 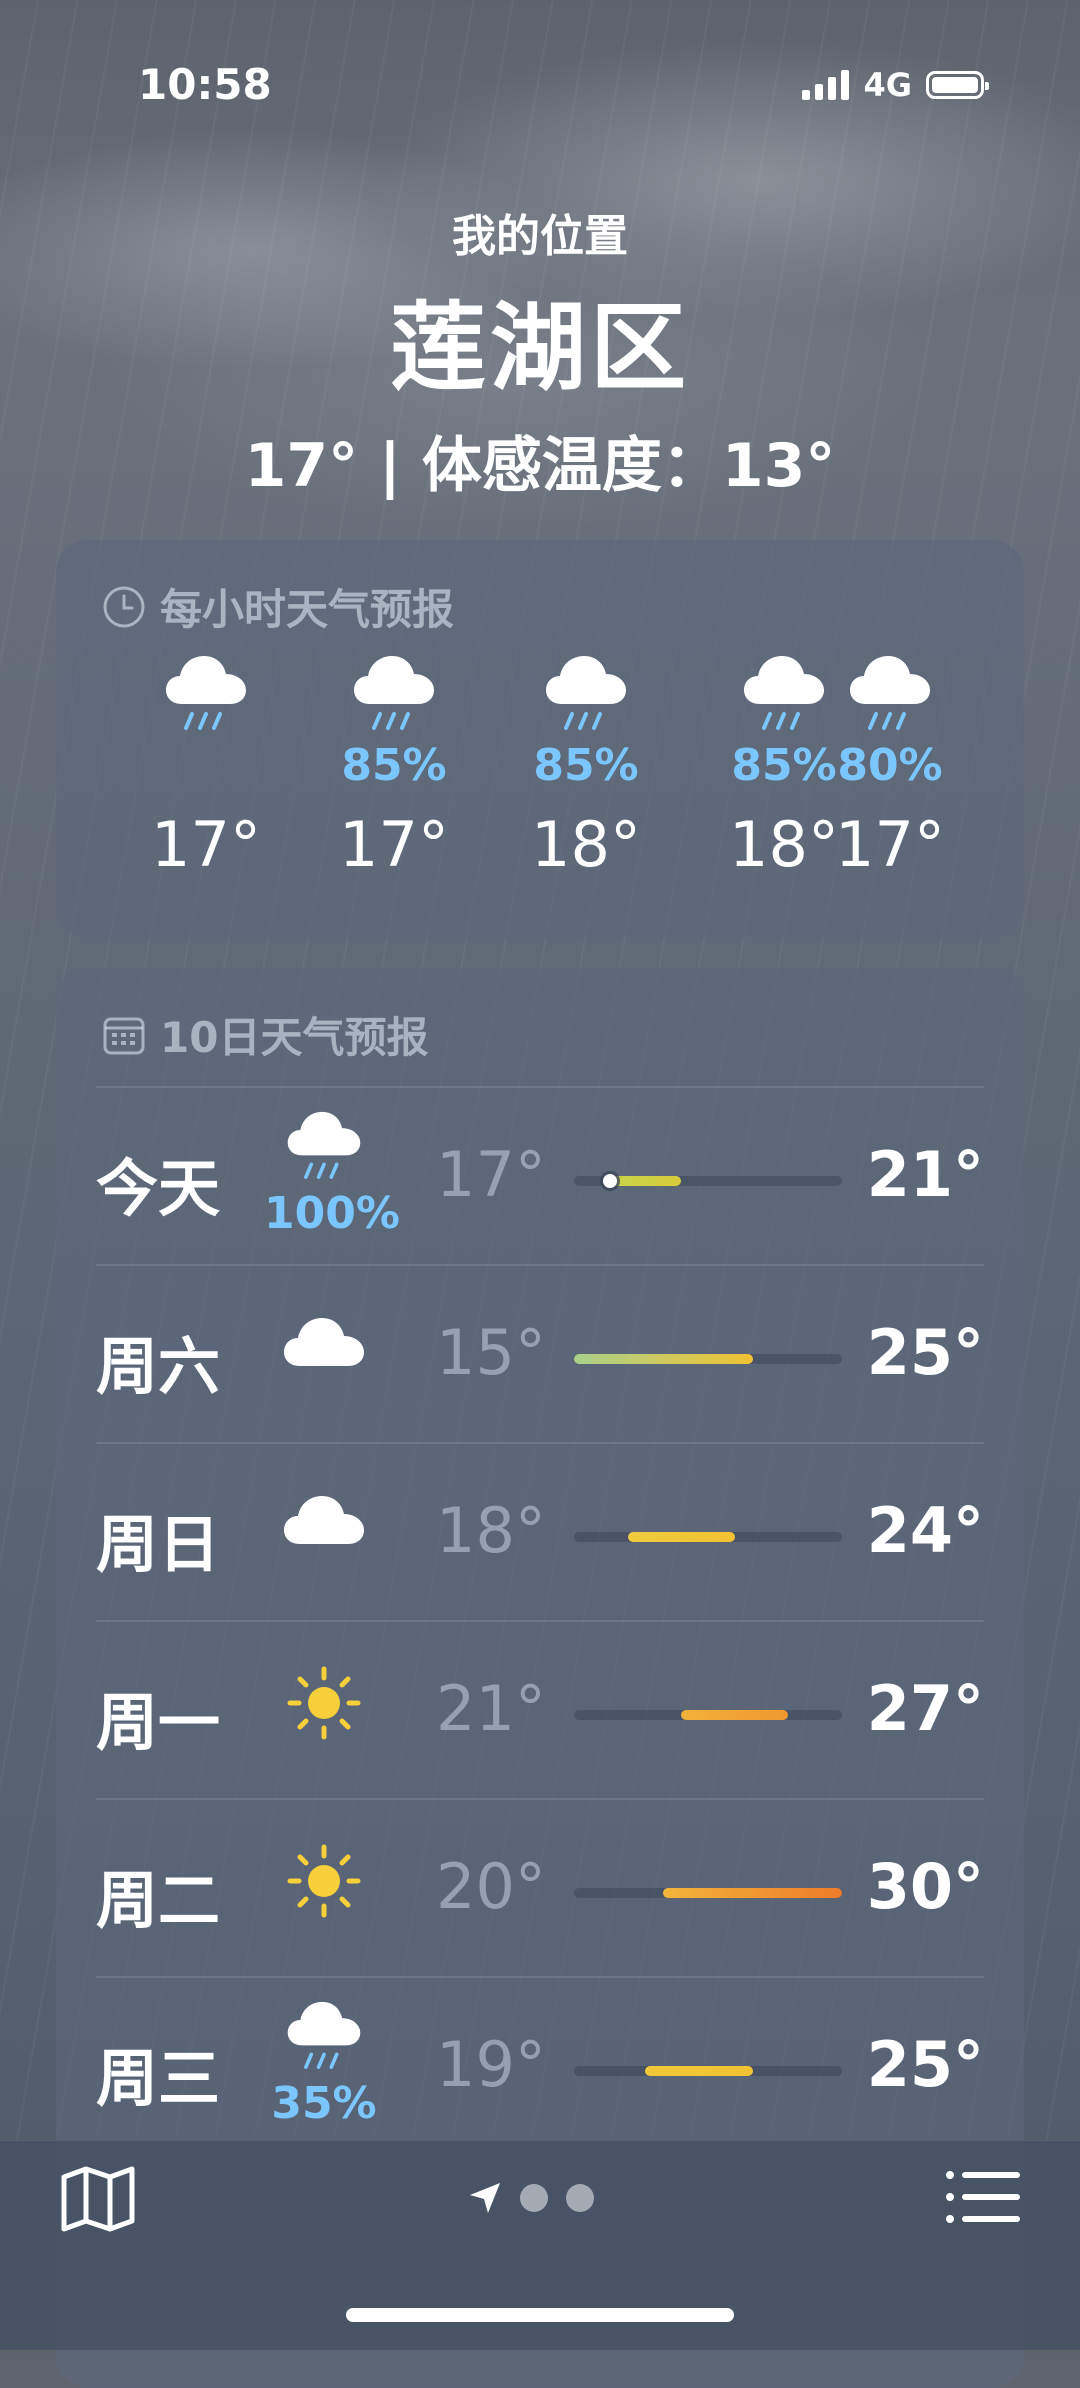 I want to click on clock-icon, so click(x=124, y=606).